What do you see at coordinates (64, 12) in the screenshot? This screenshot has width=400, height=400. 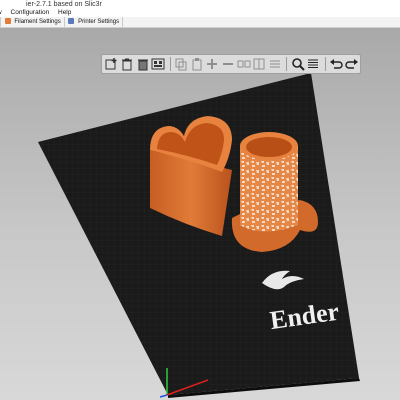 I see `menu-item-help: Help` at bounding box center [64, 12].